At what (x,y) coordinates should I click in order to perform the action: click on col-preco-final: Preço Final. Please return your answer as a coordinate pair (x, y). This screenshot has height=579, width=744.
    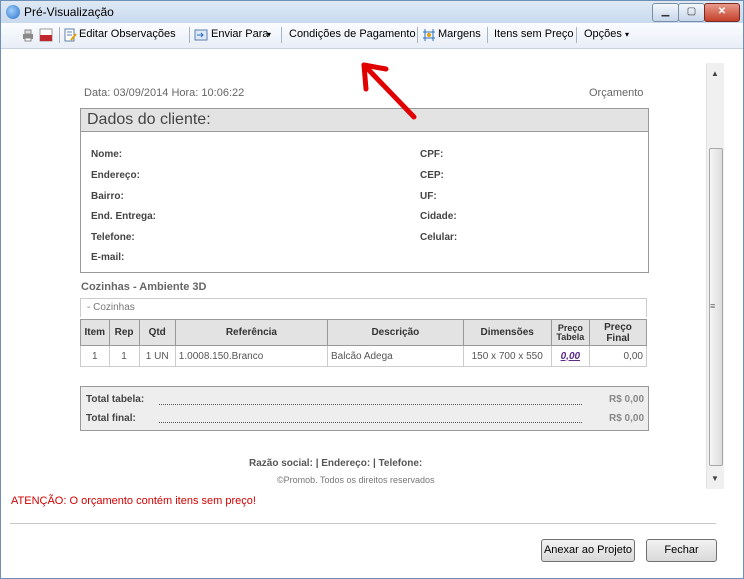
    Looking at the image, I should click on (618, 332).